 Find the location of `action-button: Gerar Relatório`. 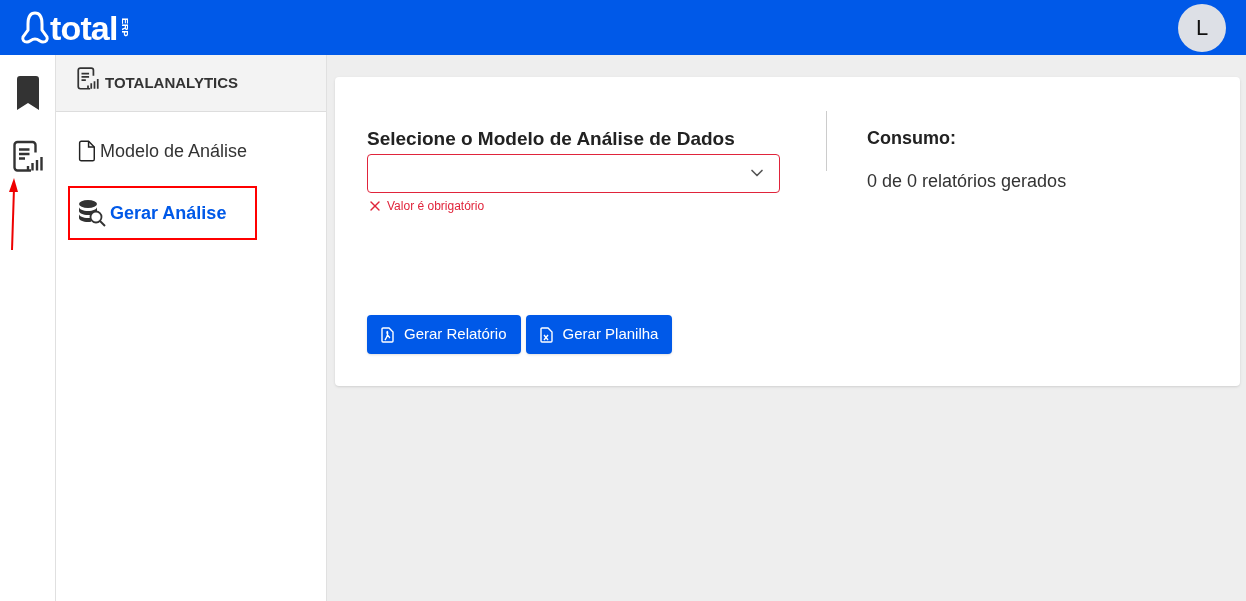

action-button: Gerar Relatório is located at coordinates (444, 334).